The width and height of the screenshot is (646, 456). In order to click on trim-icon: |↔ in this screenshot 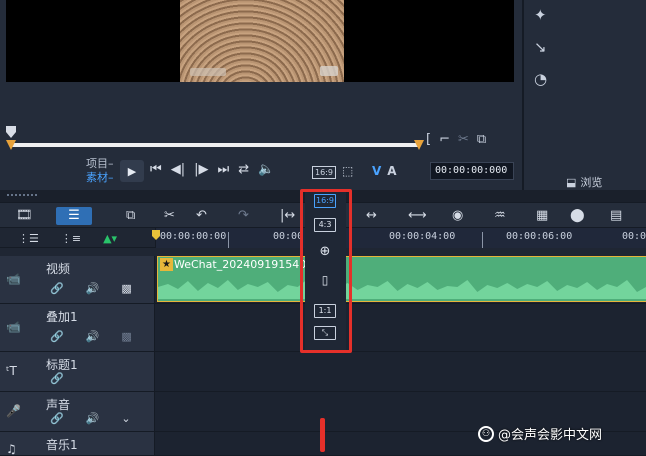, I will do `click(287, 216)`.